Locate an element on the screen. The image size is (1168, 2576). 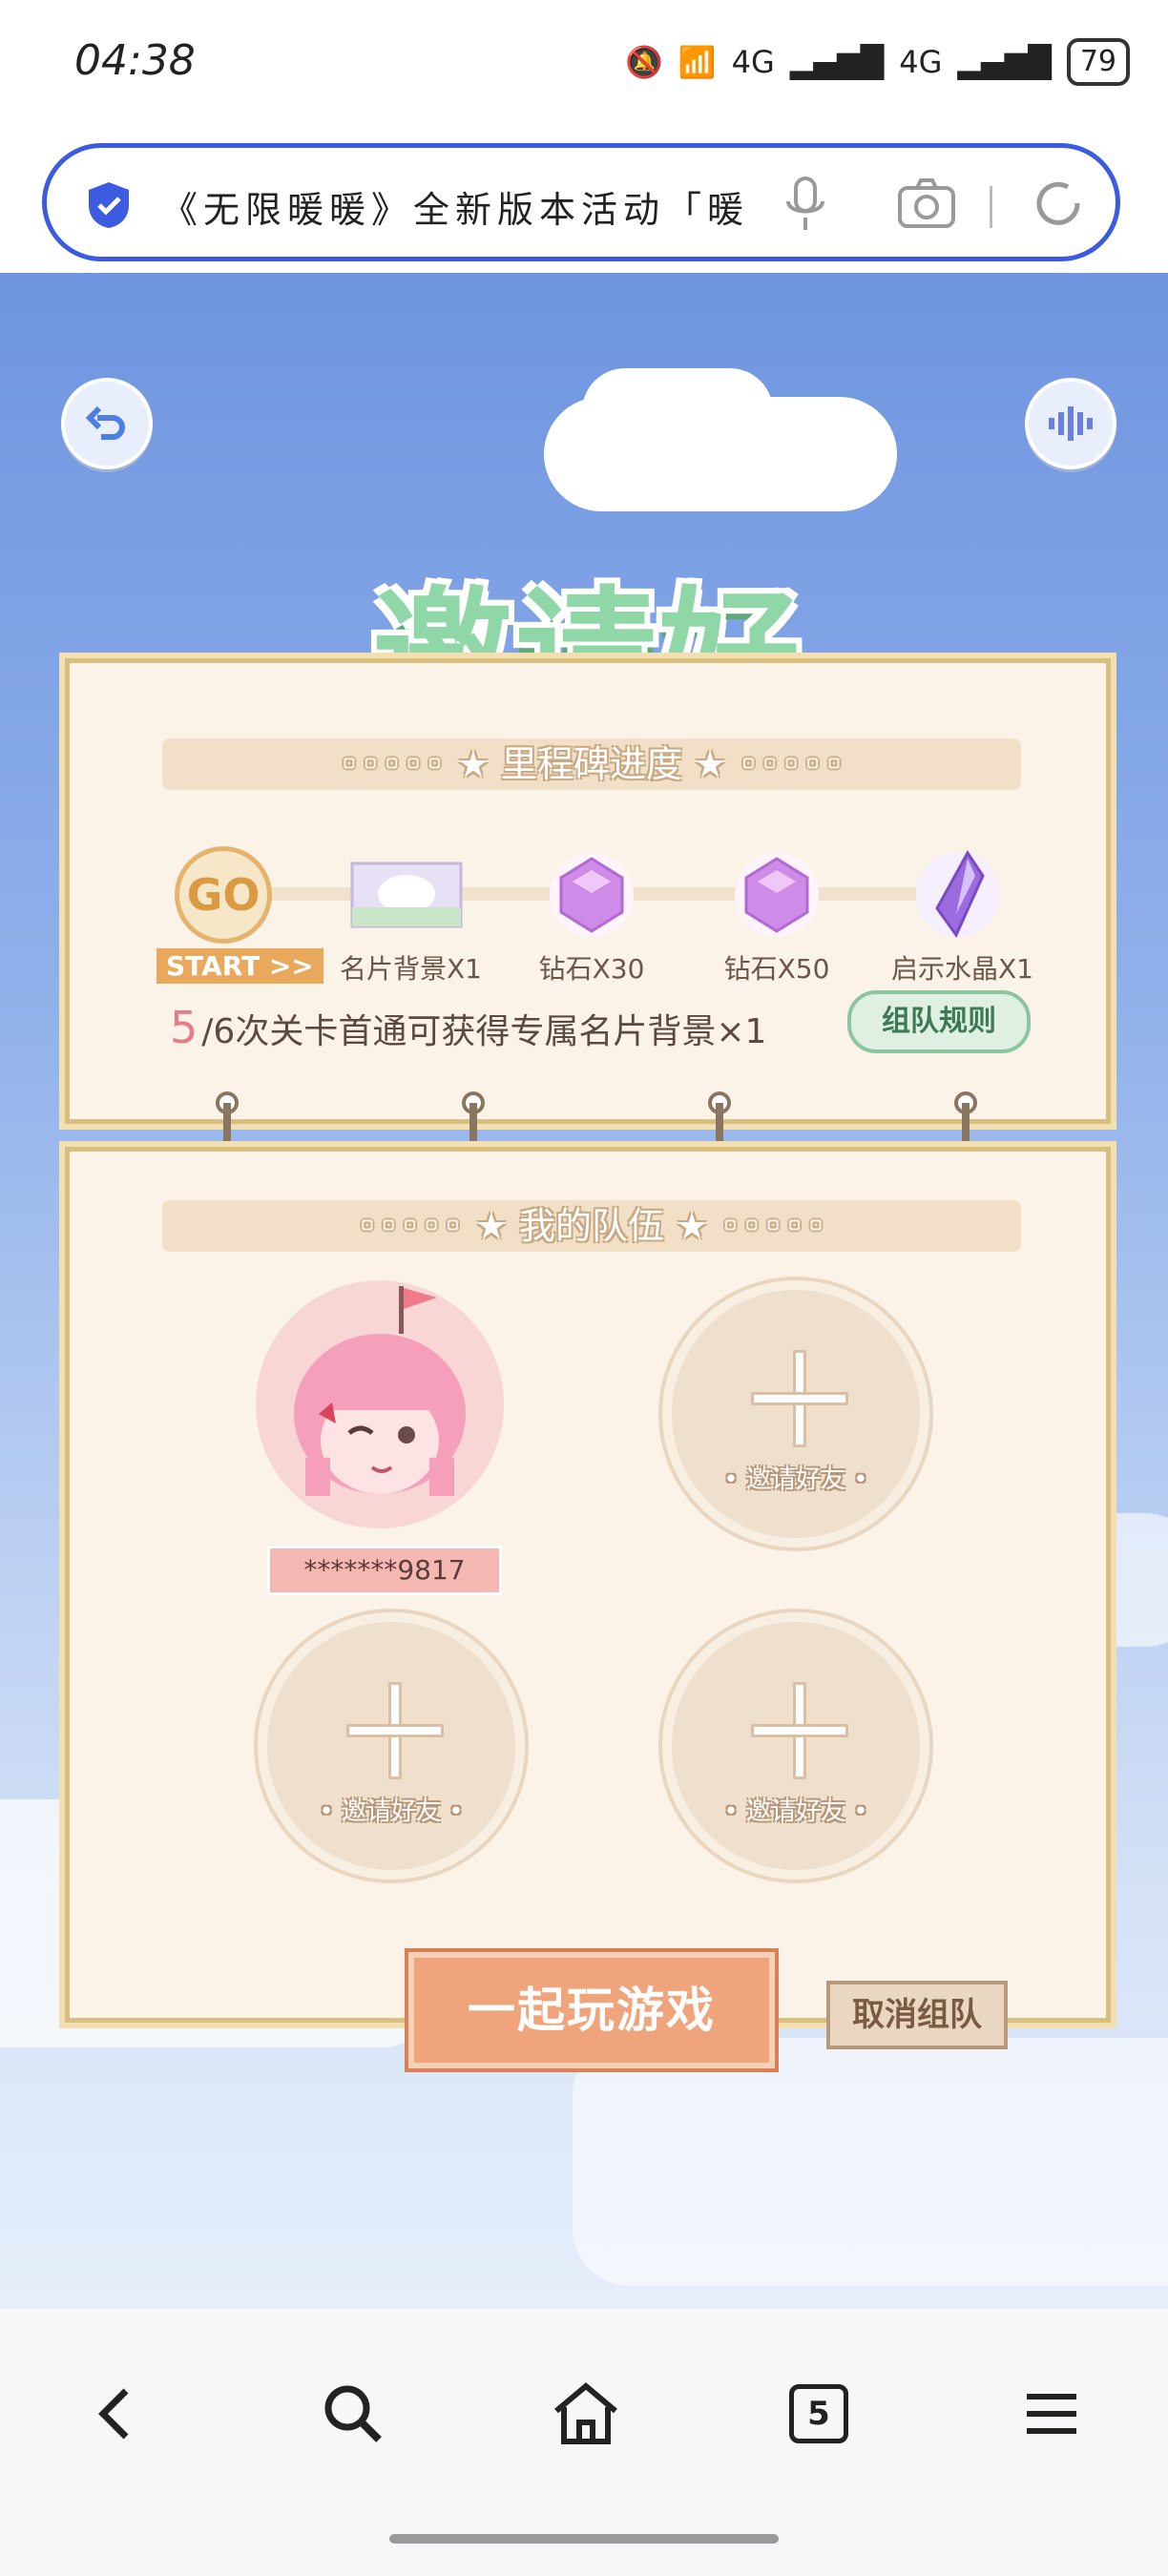
tabs-button: 5 is located at coordinates (819, 2414).